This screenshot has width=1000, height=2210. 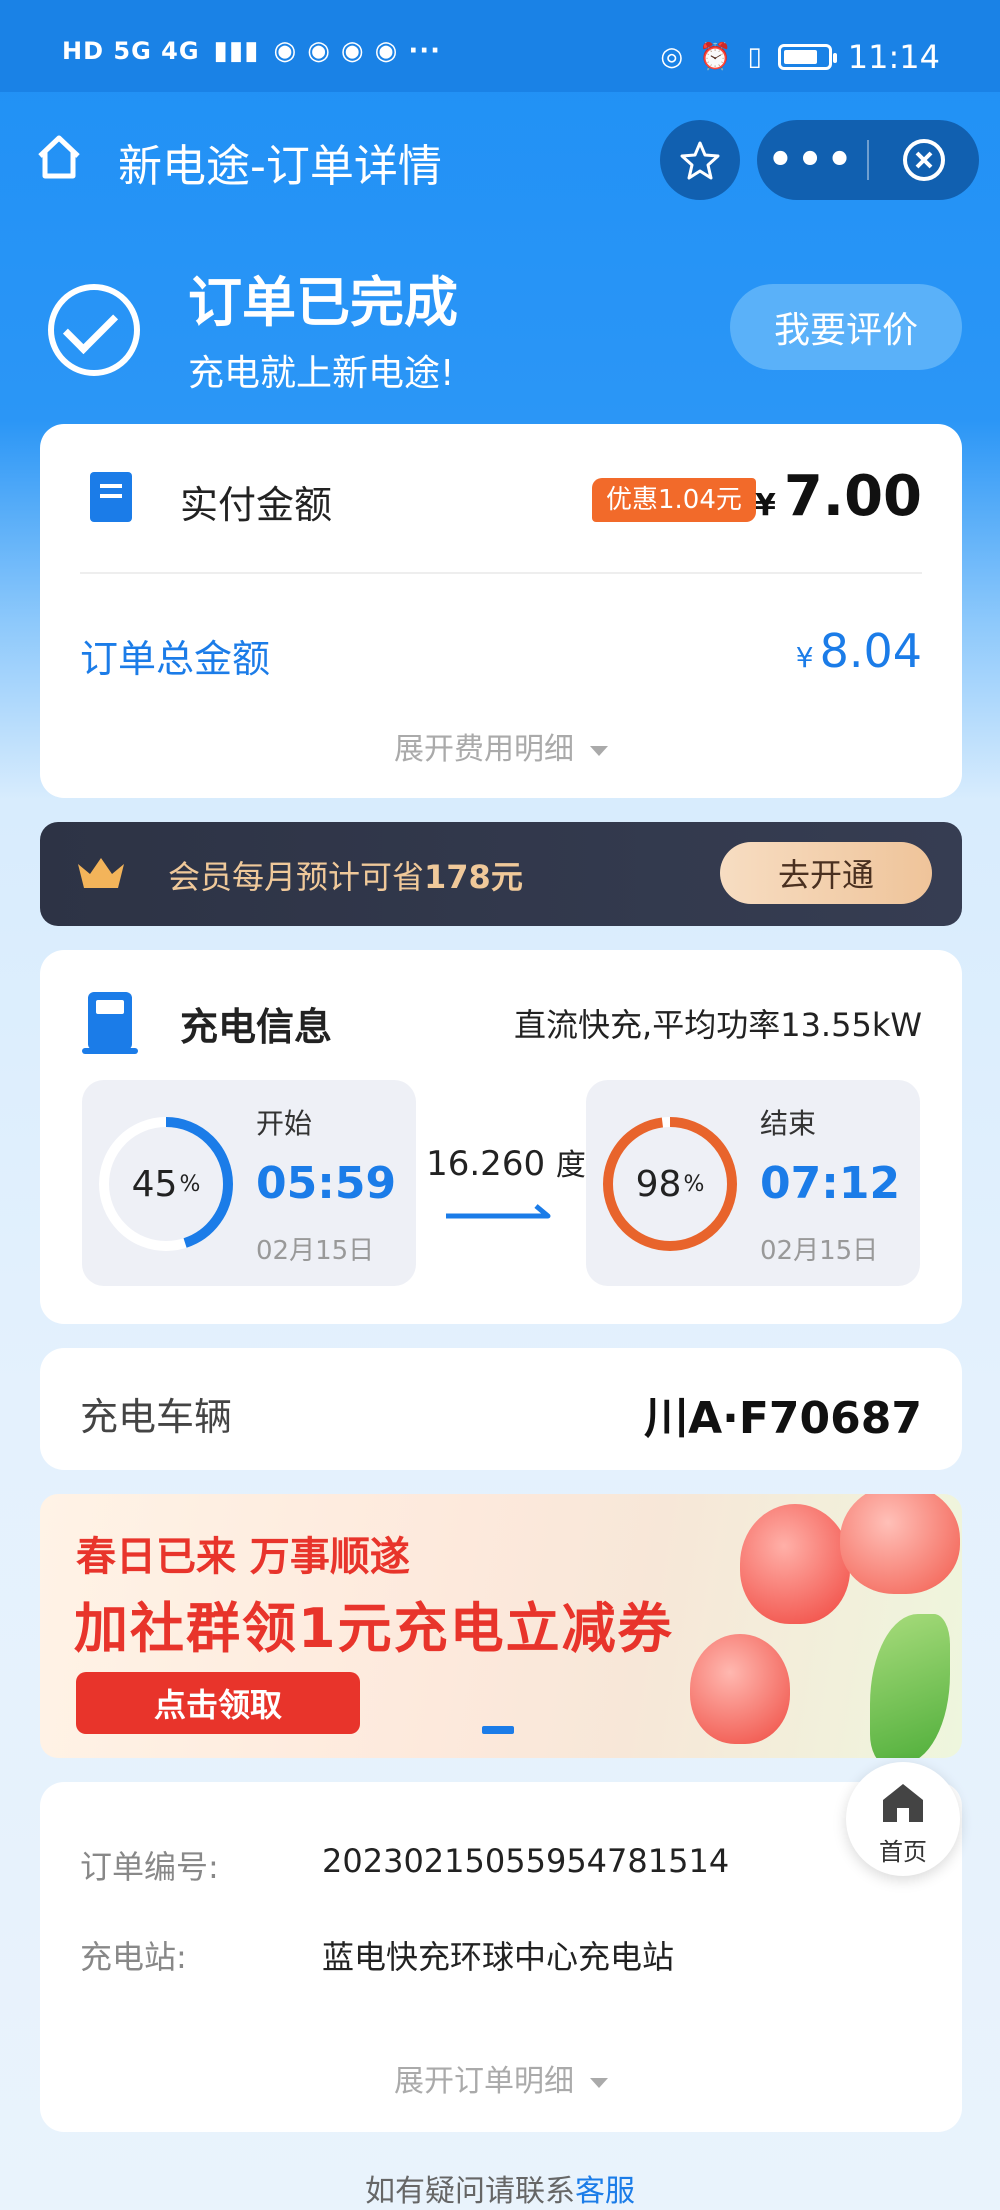 I want to click on member-savings-text: 会员每月预计可省178元, so click(x=345, y=875).